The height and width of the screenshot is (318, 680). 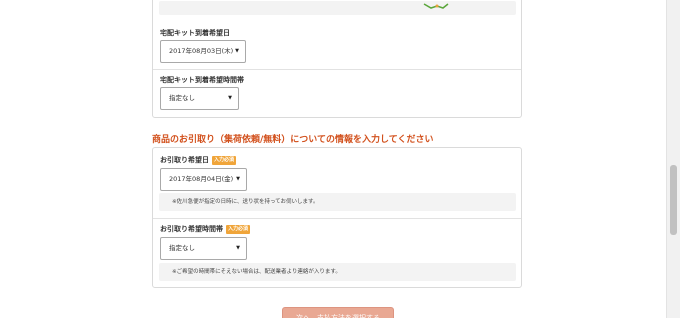 What do you see at coordinates (199, 98) in the screenshot?
I see `kit-time-select: 指定なし ▼` at bounding box center [199, 98].